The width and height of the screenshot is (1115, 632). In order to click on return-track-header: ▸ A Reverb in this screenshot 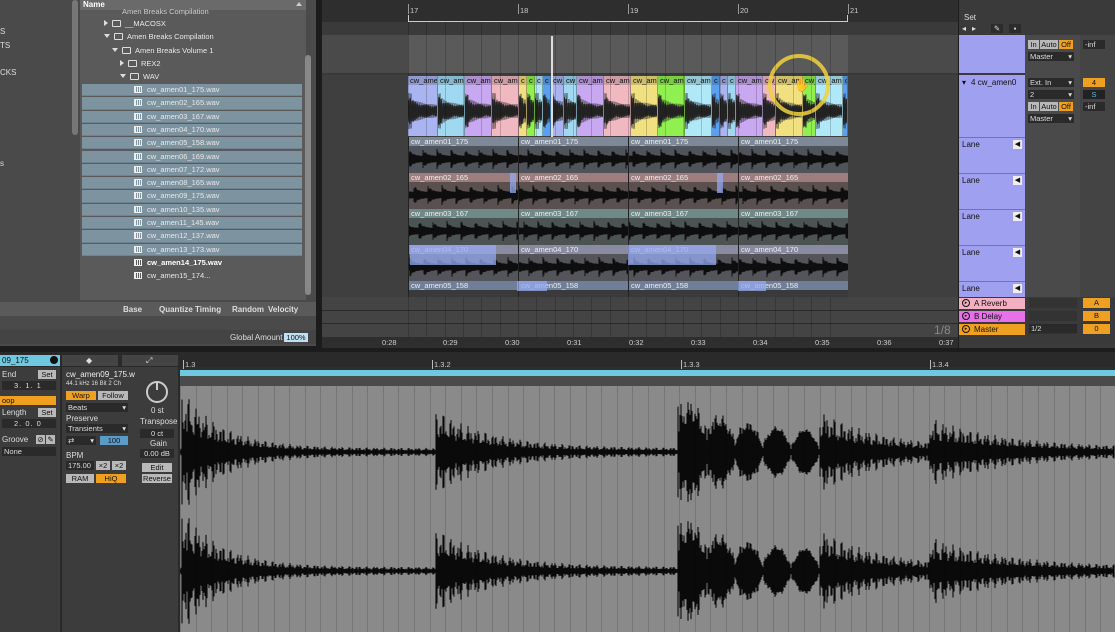, I will do `click(992, 303)`.